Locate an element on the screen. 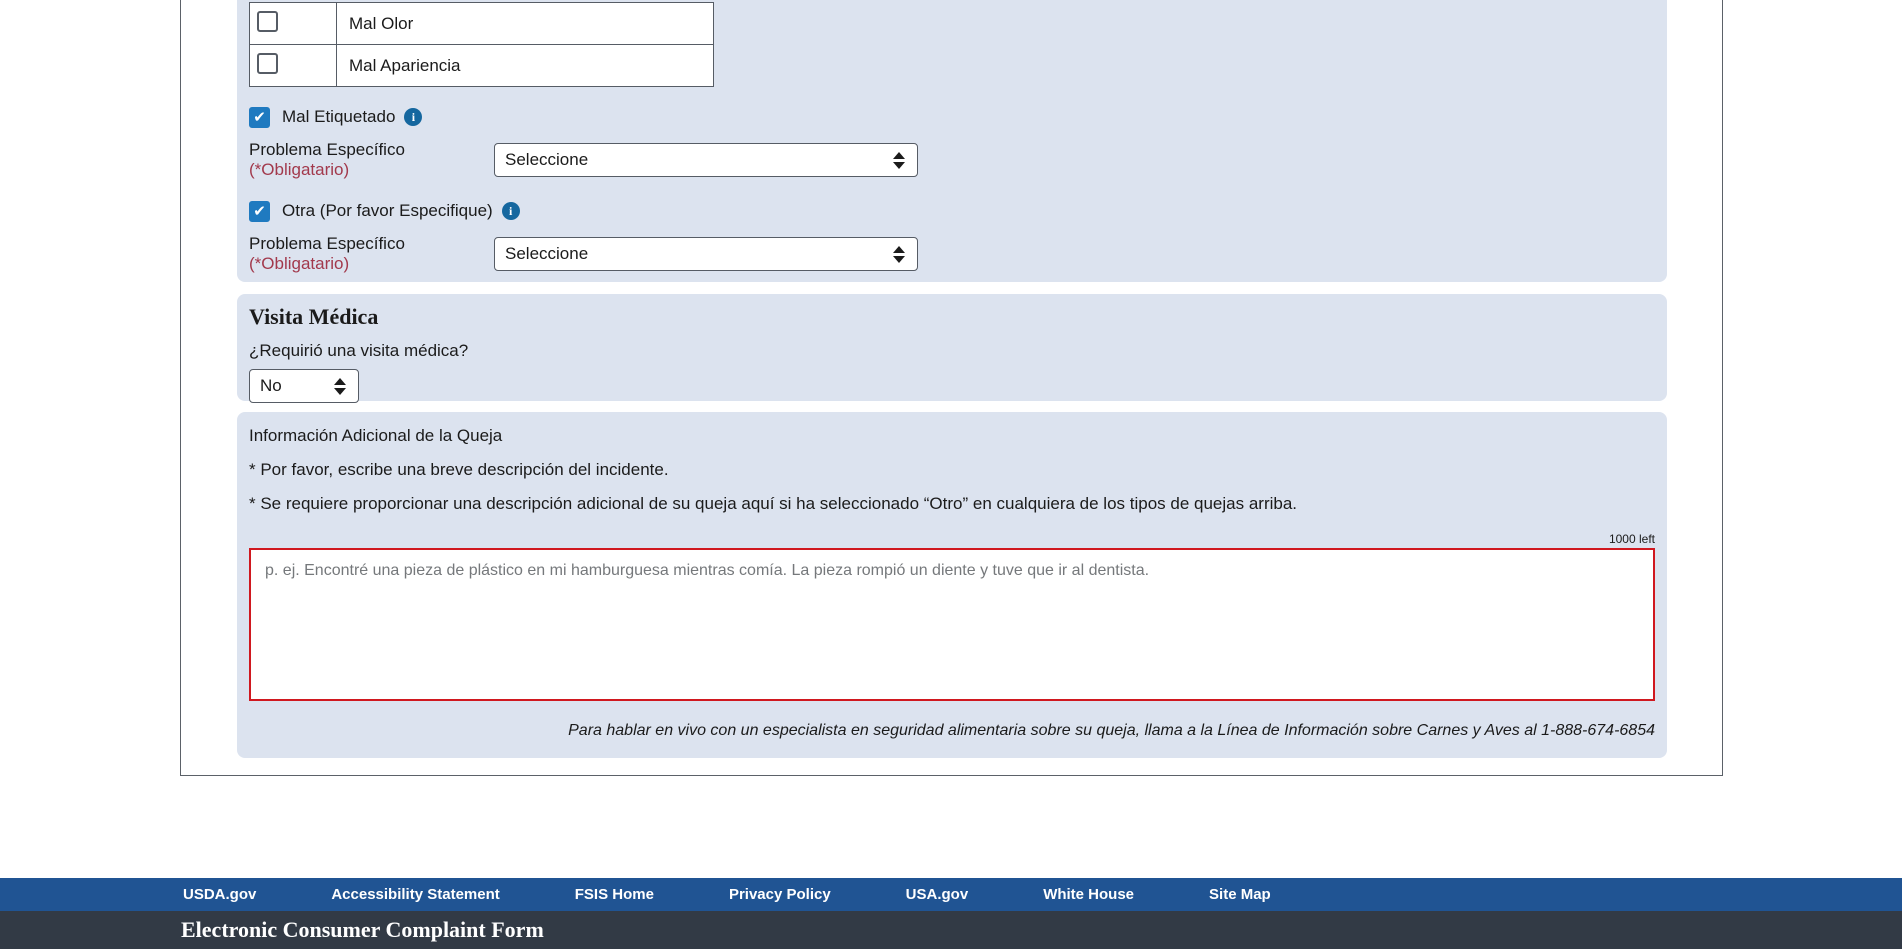 Image resolution: width=1902 pixels, height=949 pixels. footer-form-title: Electronic Consumer Complaint Form is located at coordinates (362, 929).